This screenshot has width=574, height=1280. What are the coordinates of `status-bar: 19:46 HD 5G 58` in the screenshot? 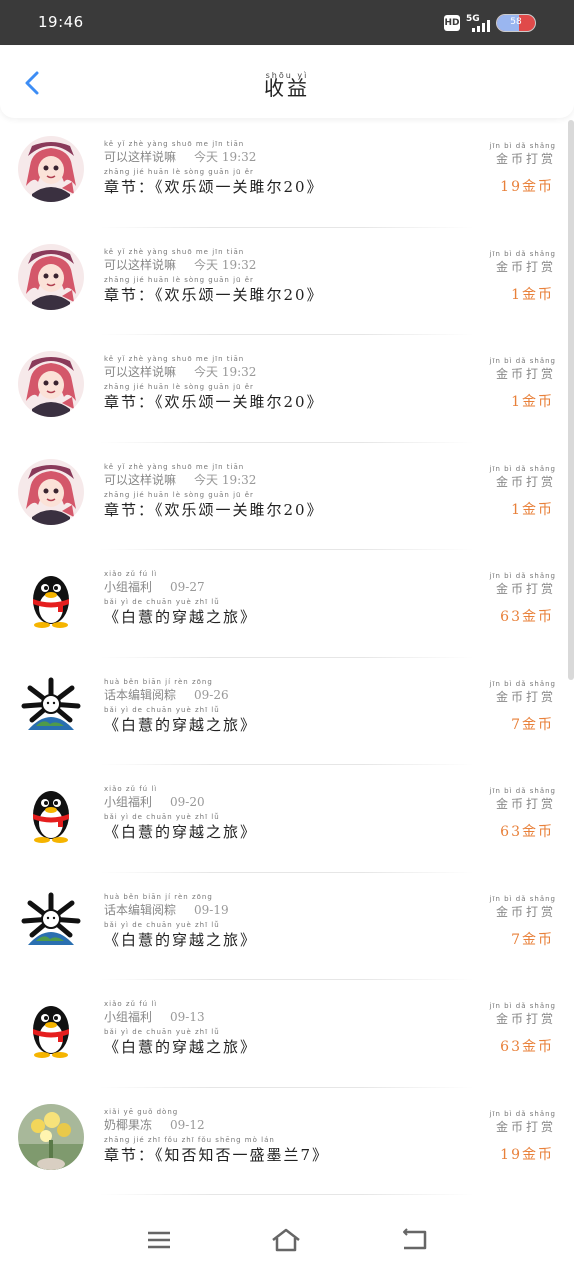 It's located at (287, 22).